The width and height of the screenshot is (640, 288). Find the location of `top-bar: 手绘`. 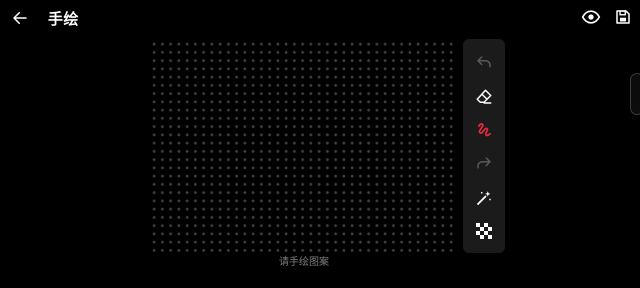

top-bar: 手绘 is located at coordinates (320, 20).